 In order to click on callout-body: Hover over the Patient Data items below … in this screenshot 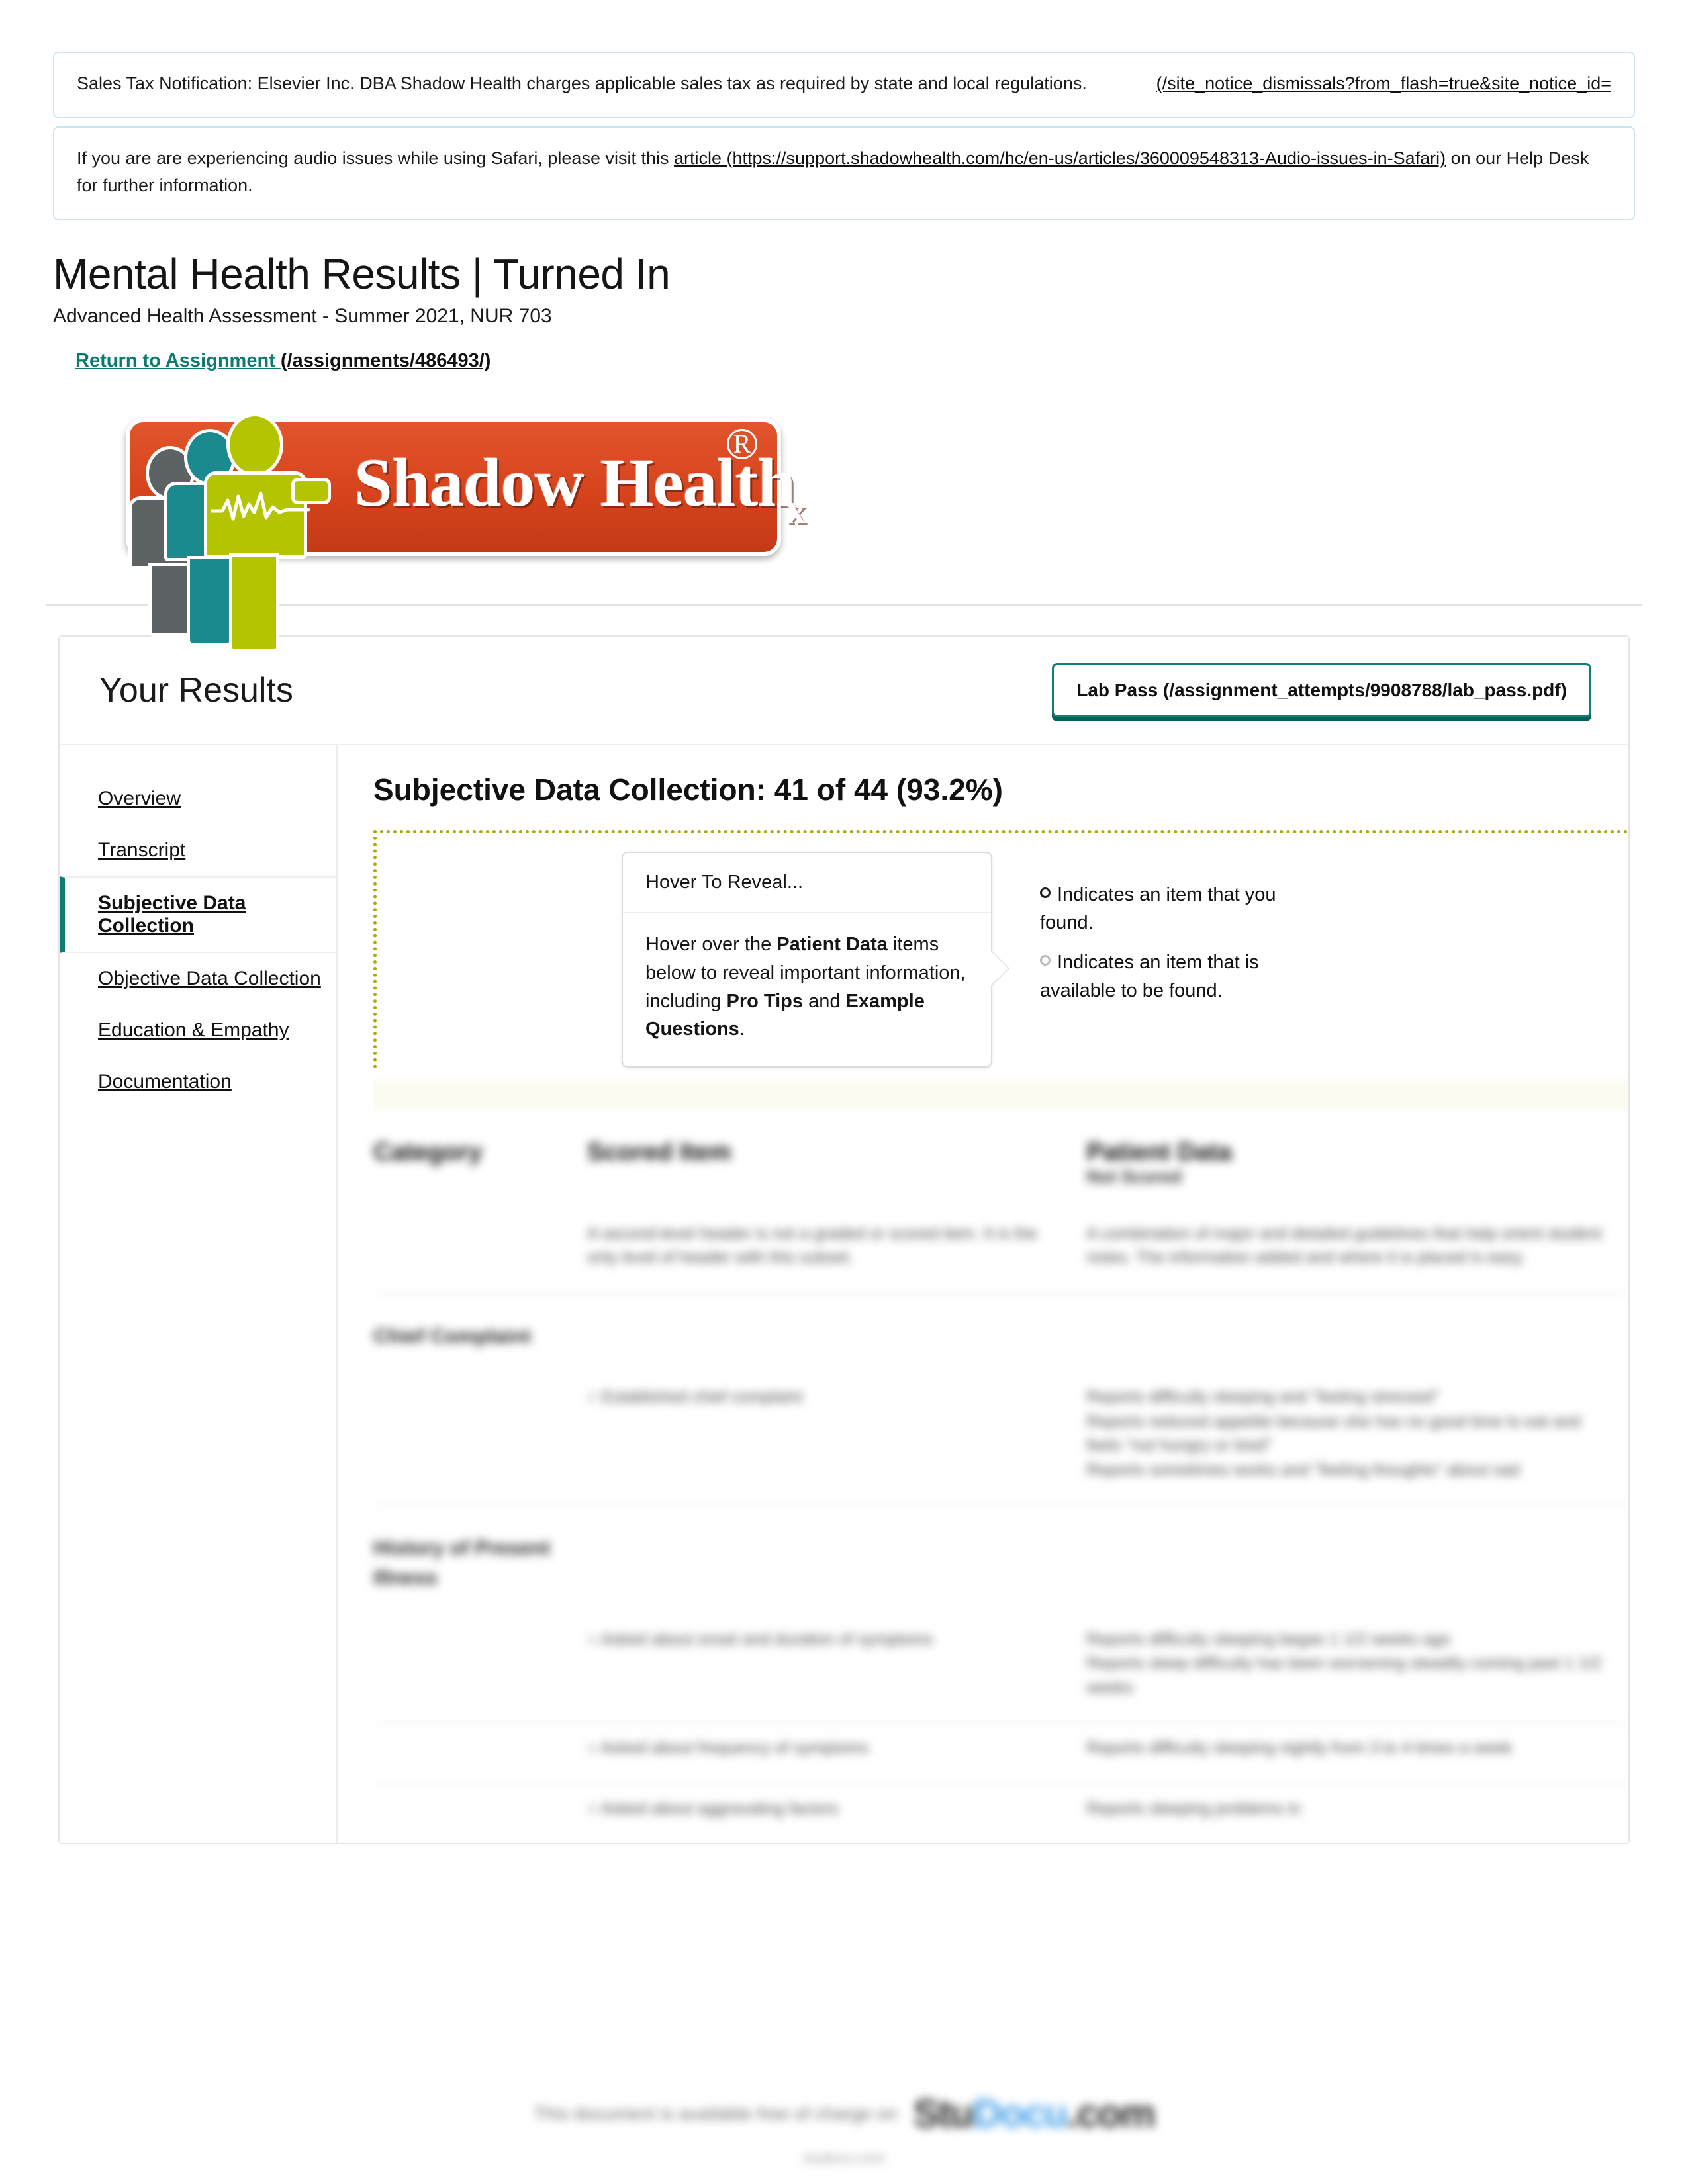, I will do `click(807, 990)`.